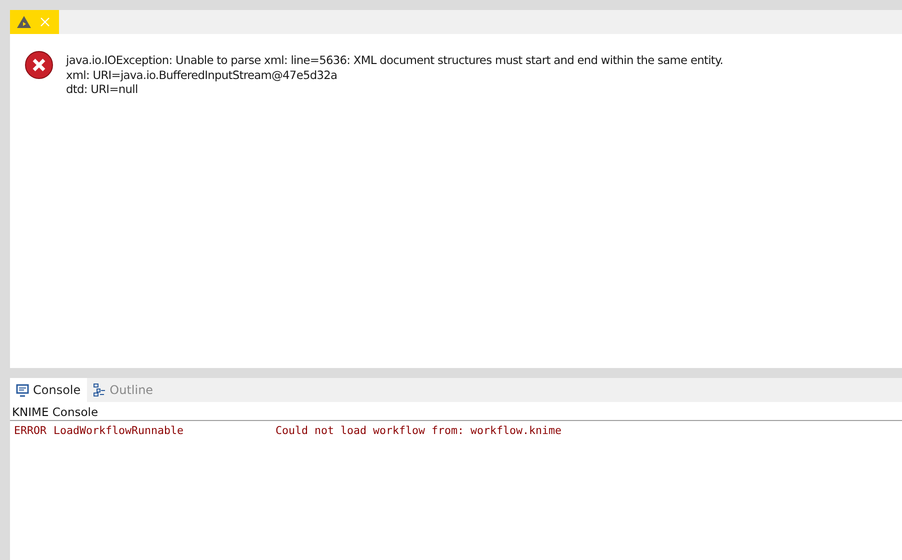 The height and width of the screenshot is (560, 902). I want to click on log-message: Could not load workflow from: workflow.knime, so click(419, 430).